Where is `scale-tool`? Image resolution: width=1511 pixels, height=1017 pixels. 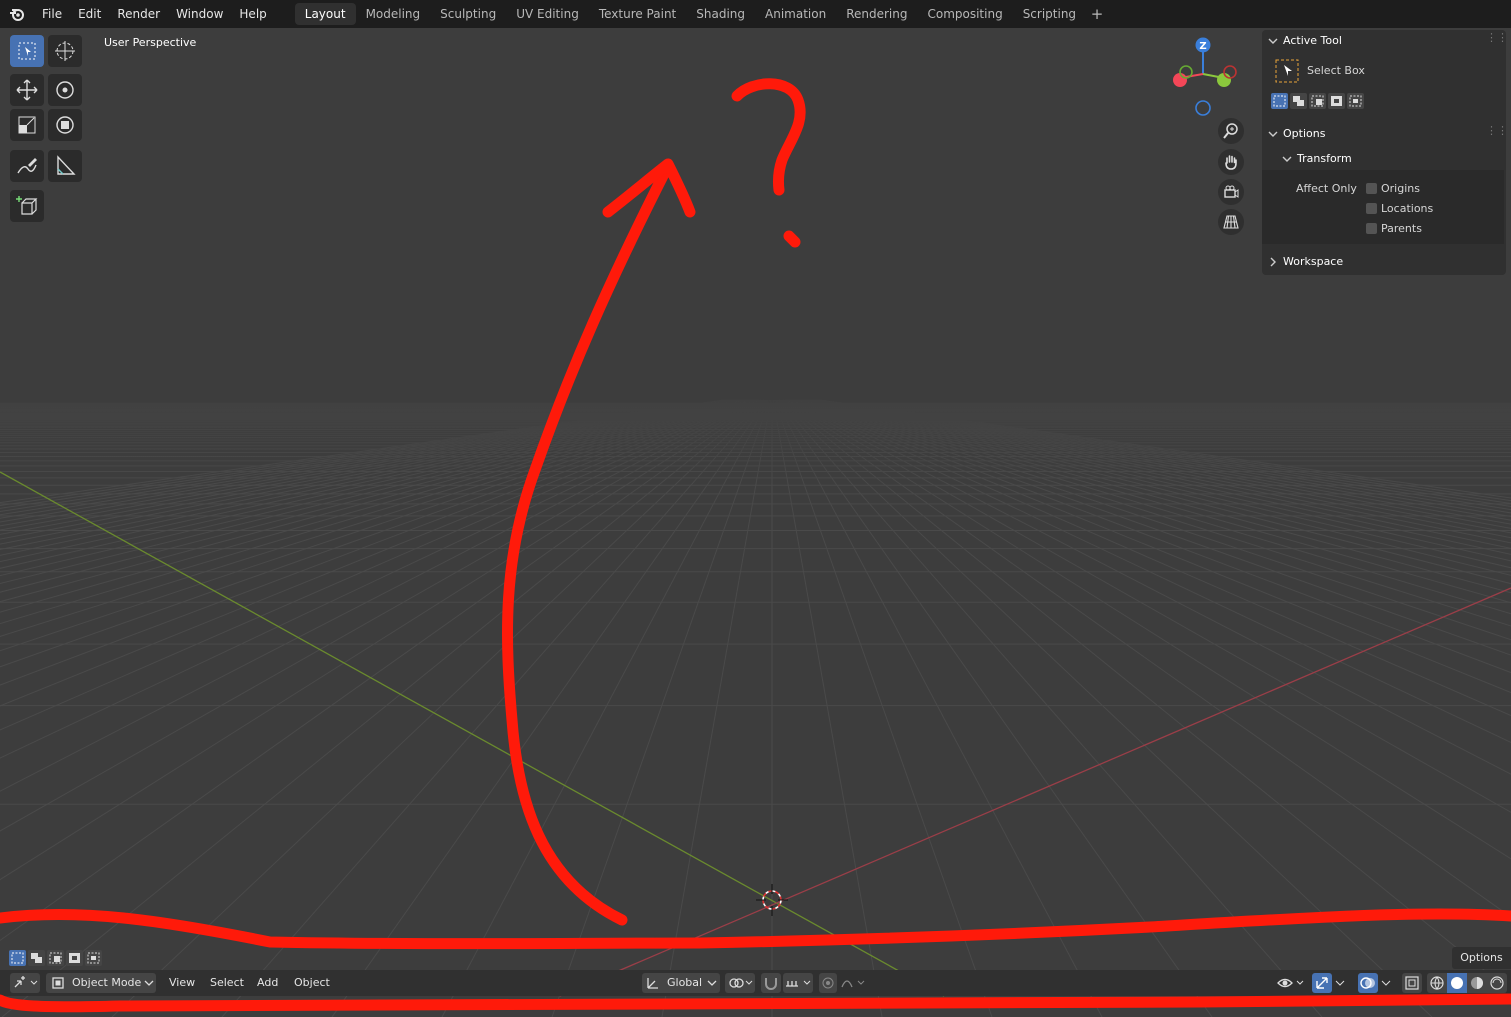 scale-tool is located at coordinates (27, 125).